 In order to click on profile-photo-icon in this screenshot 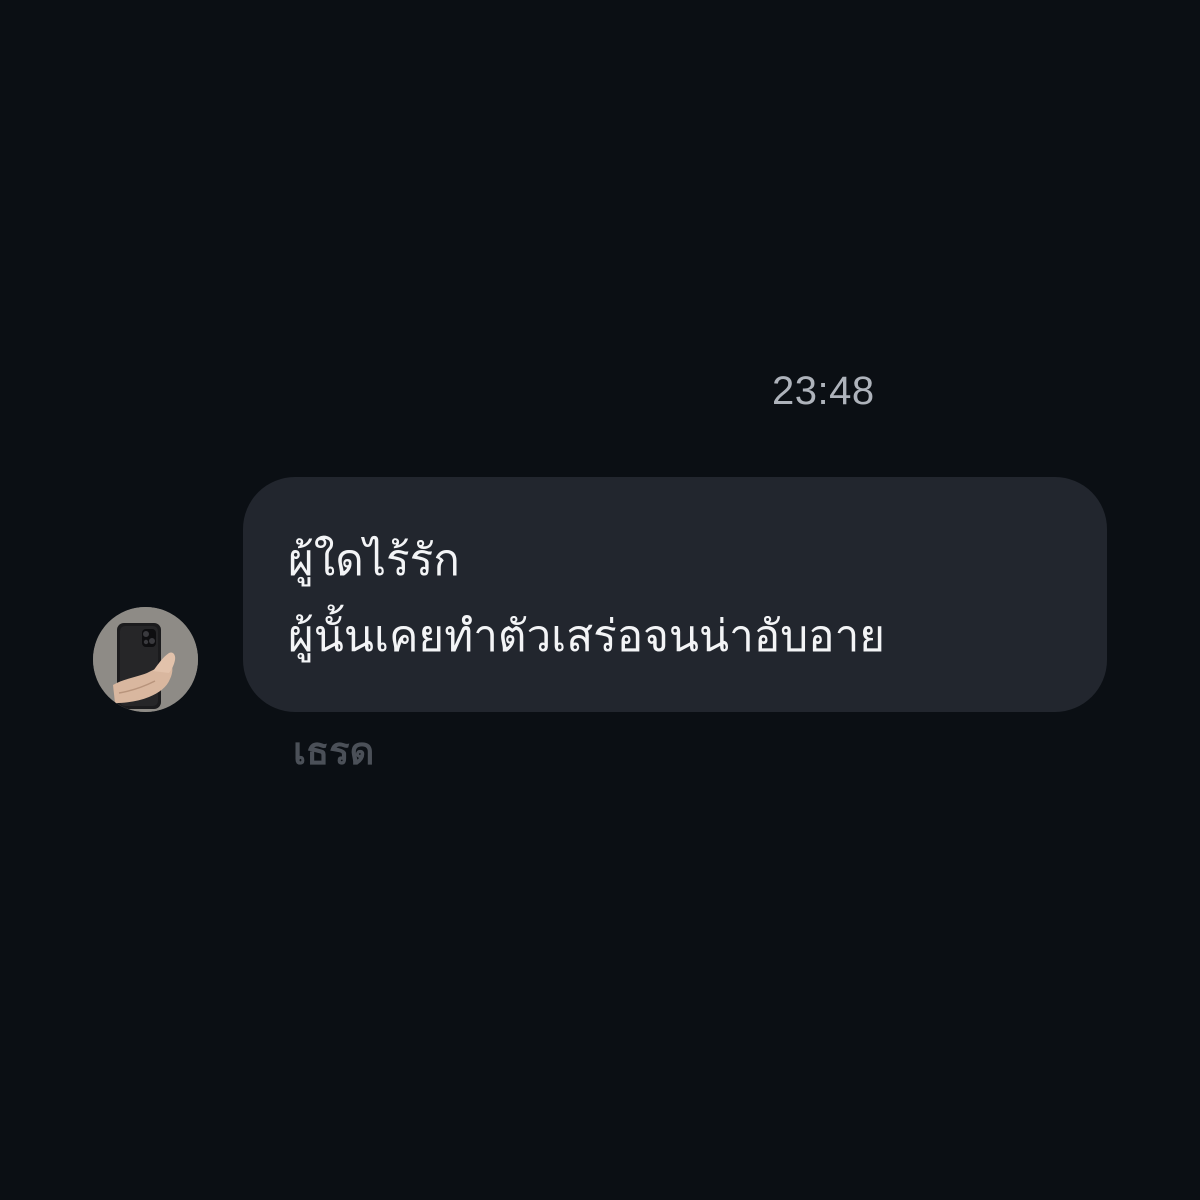, I will do `click(145, 659)`.